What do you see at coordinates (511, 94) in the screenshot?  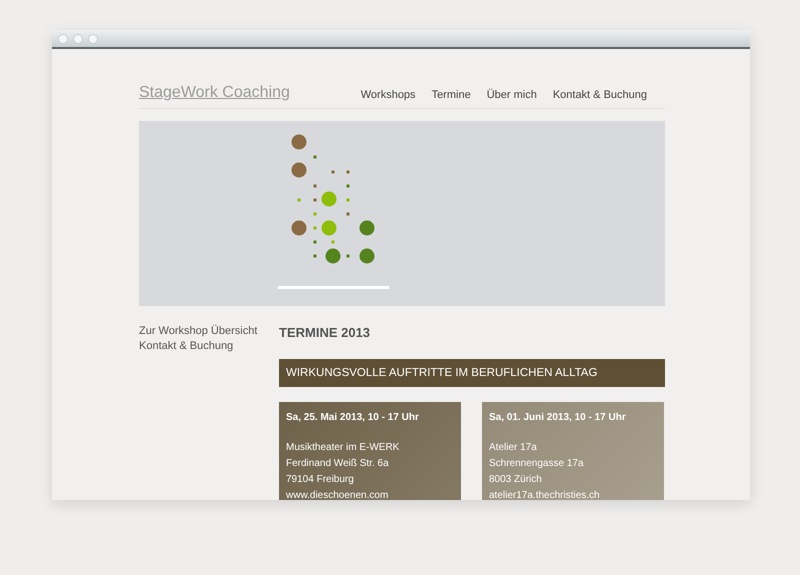 I see `nav-link-item: Über mich` at bounding box center [511, 94].